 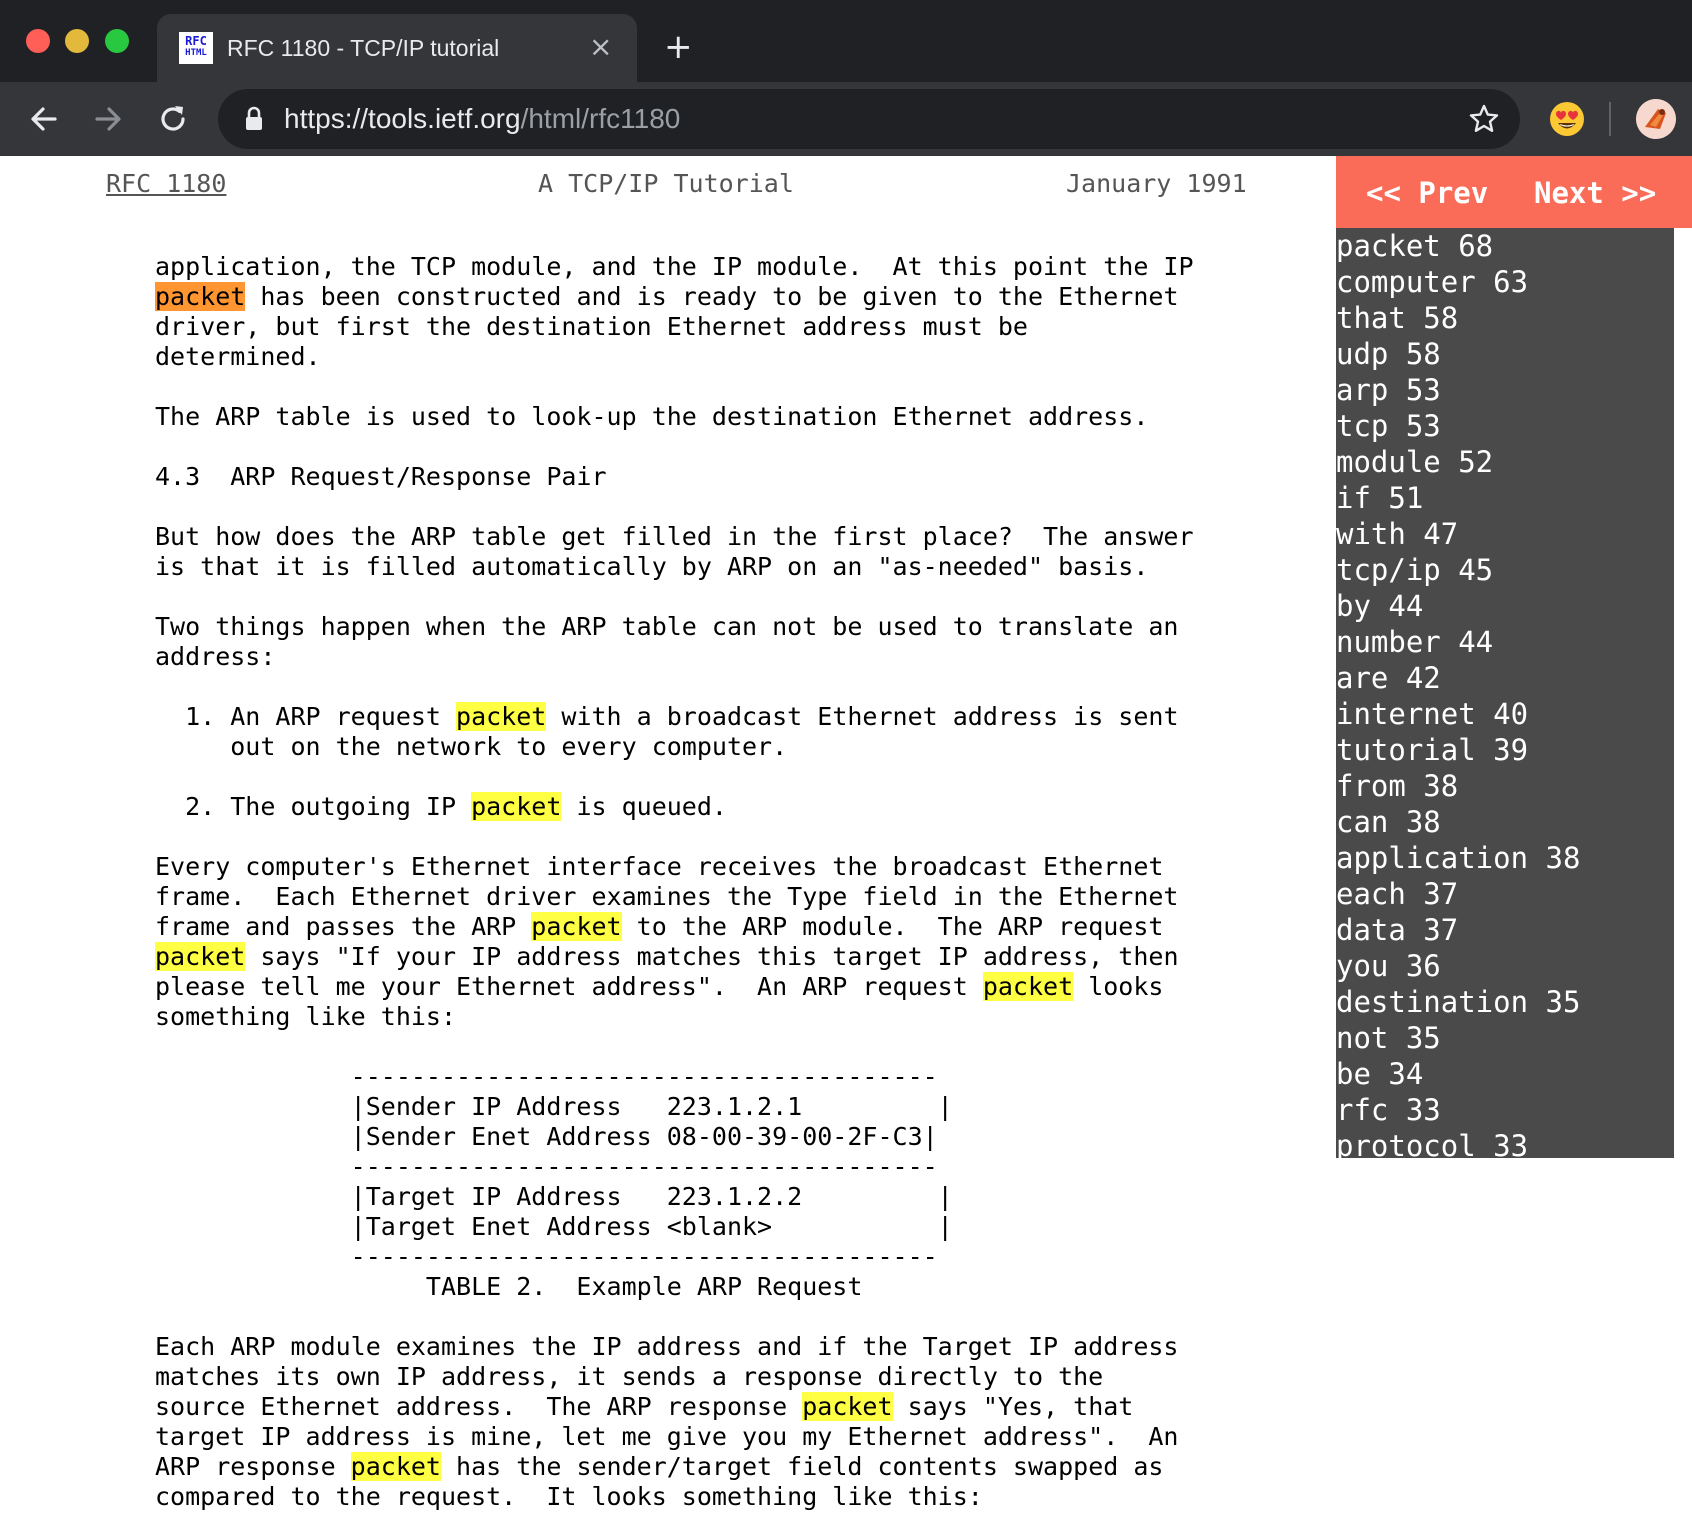 I want to click on word-frequency-item: be 34, so click(x=1505, y=1074).